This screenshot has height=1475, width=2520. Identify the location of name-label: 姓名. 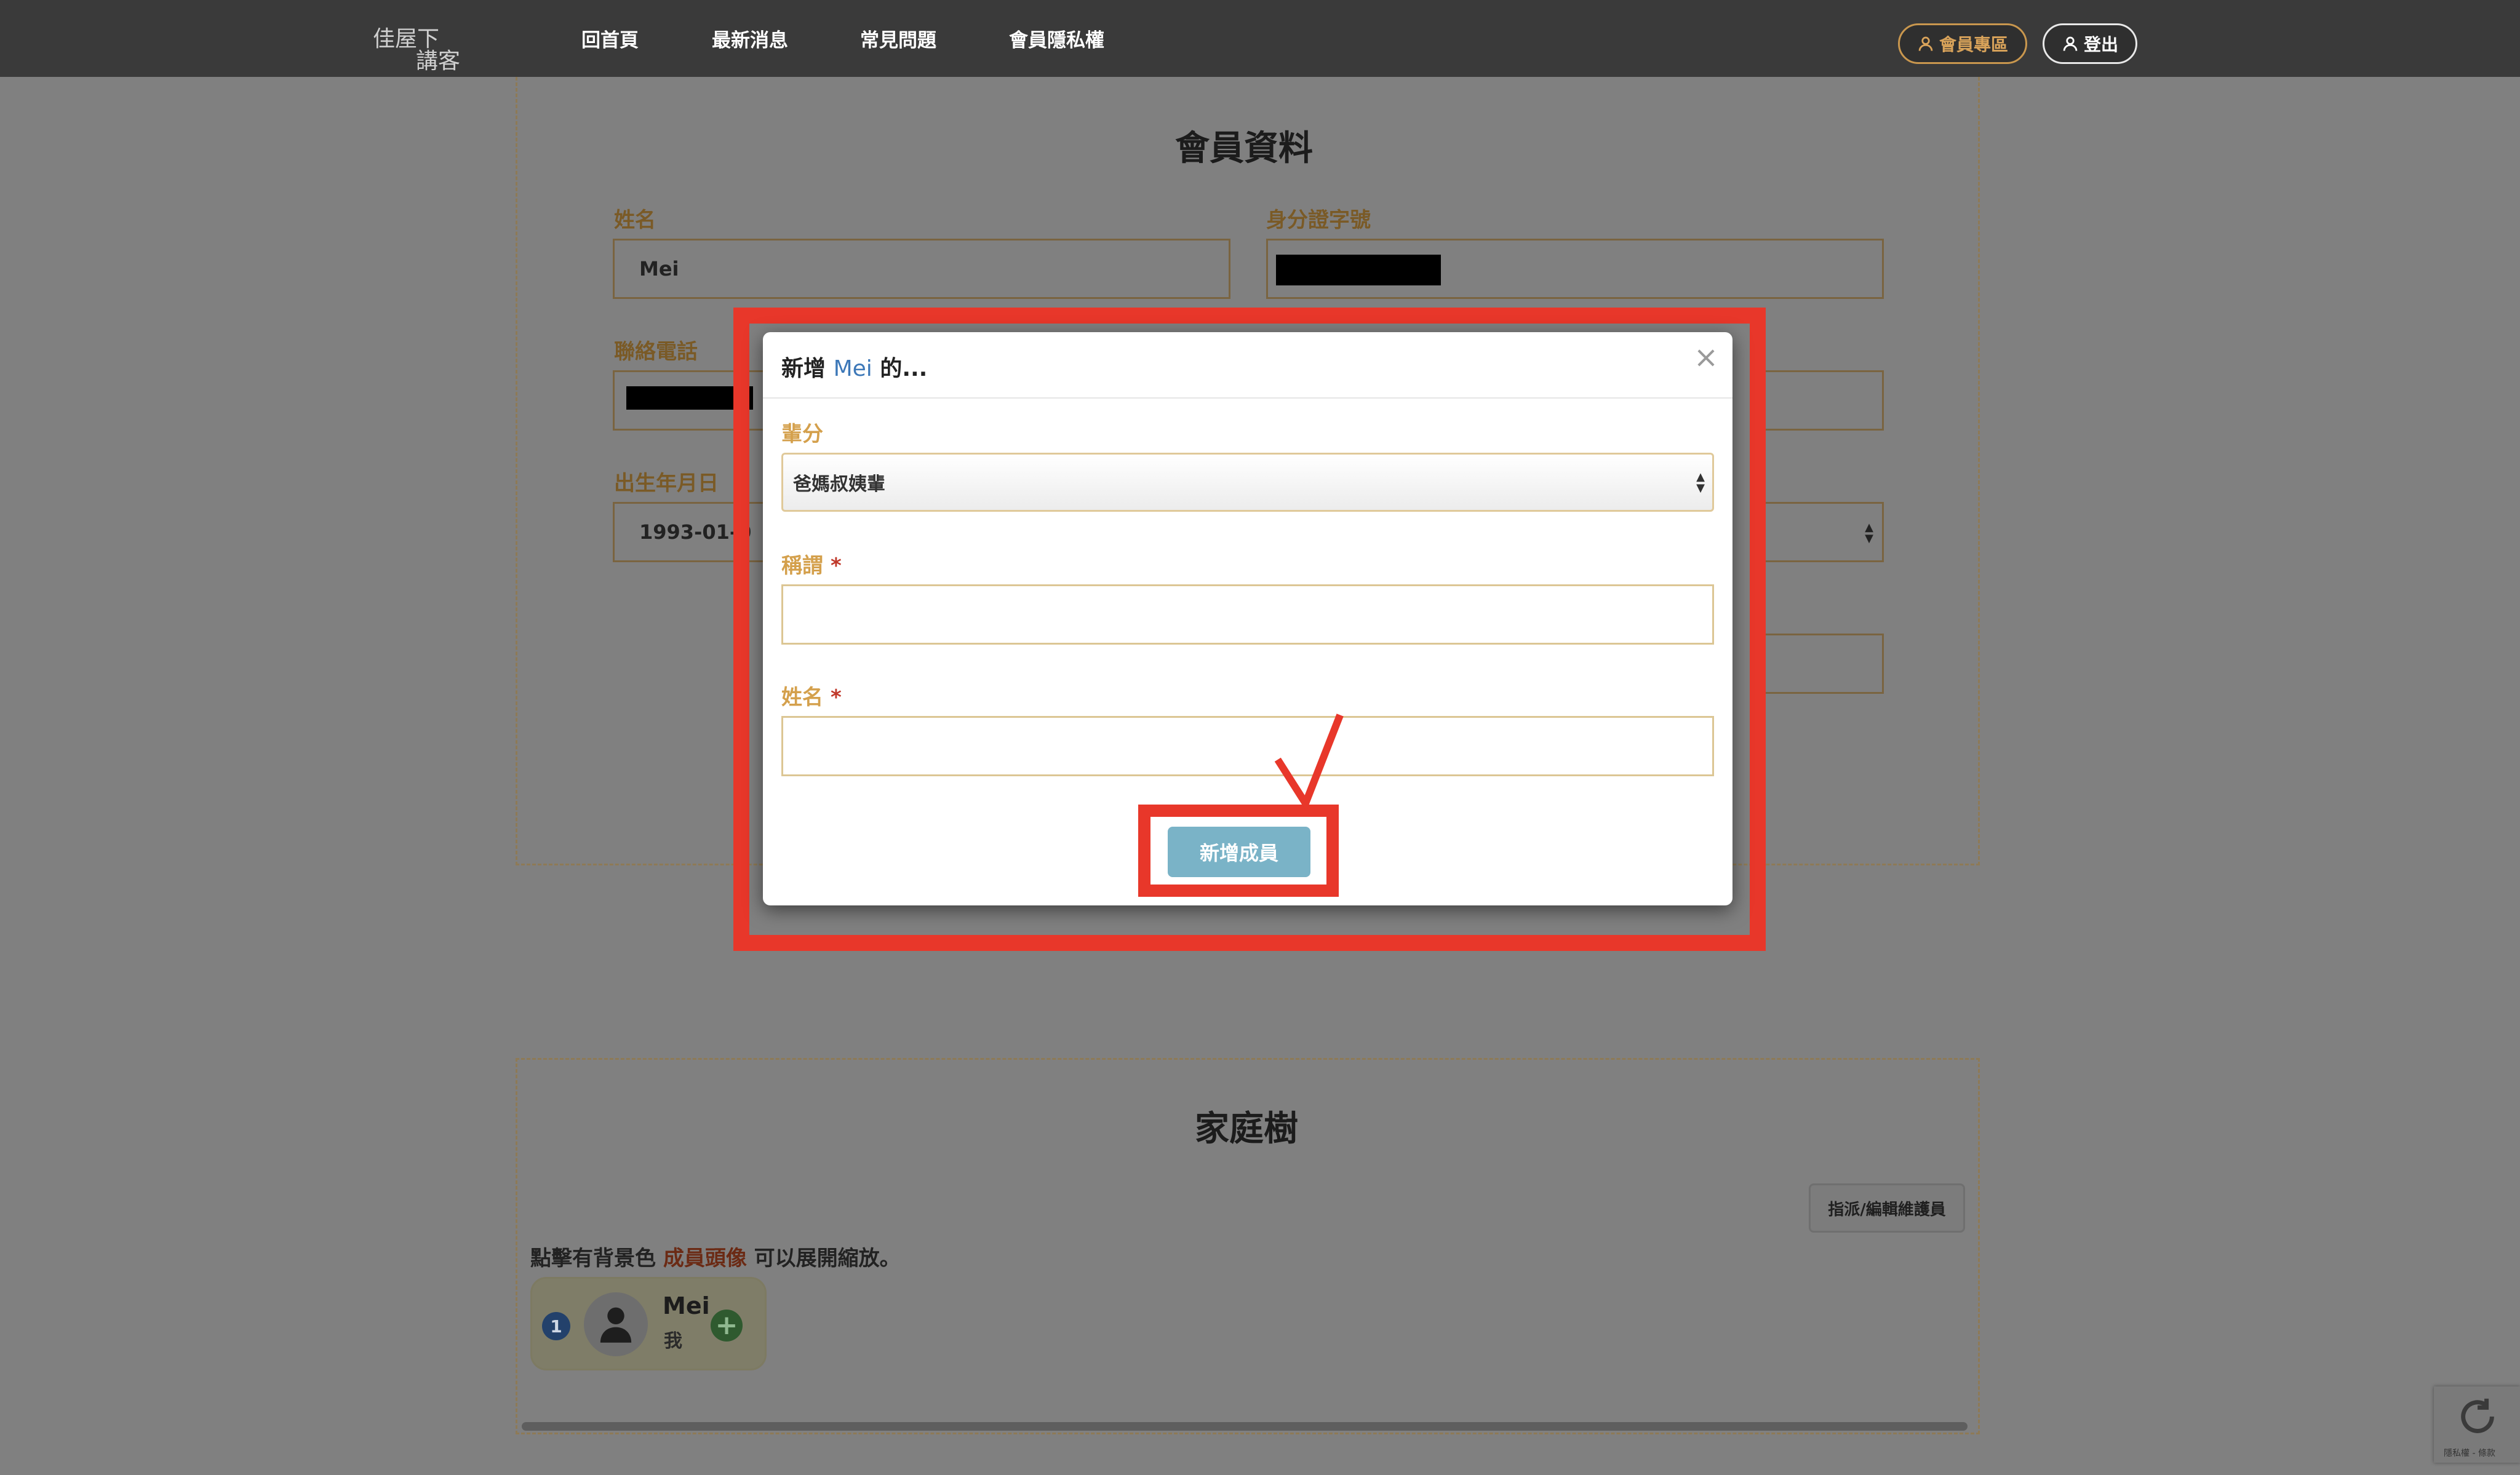
(635, 220).